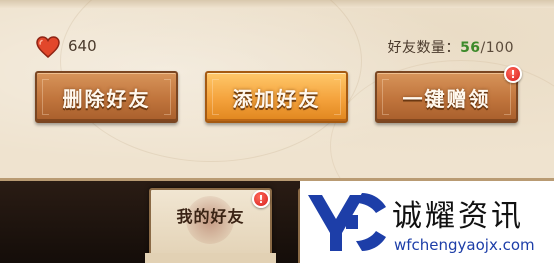 The width and height of the screenshot is (554, 263). I want to click on tab-my-friends-label: 我的好友, so click(210, 216).